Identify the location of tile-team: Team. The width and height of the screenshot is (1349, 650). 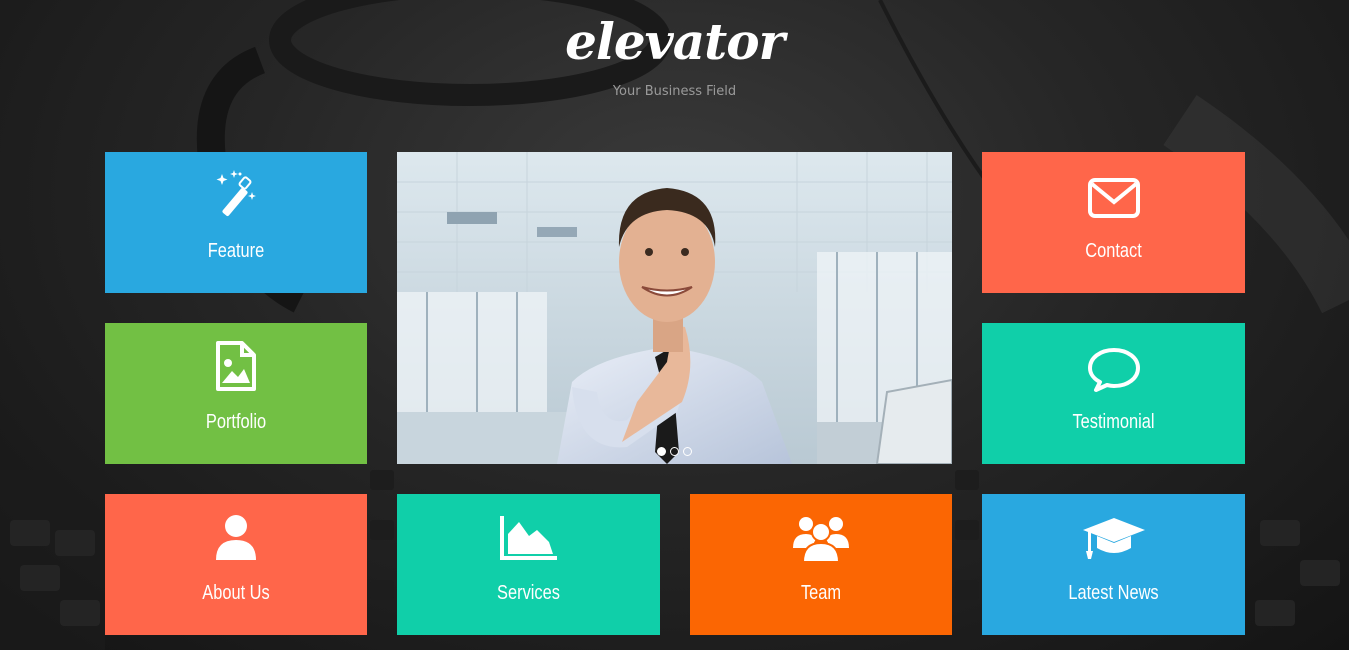
(821, 564).